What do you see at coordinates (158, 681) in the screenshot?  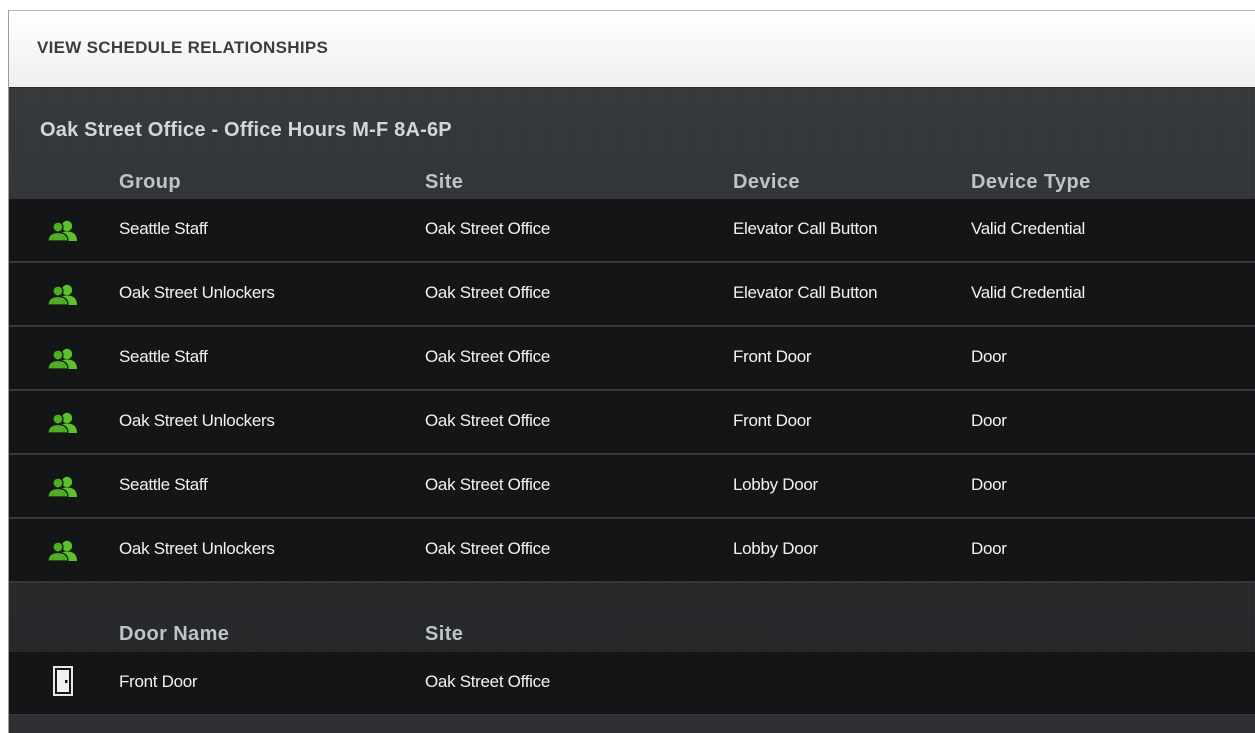 I see `door-name: Front Door` at bounding box center [158, 681].